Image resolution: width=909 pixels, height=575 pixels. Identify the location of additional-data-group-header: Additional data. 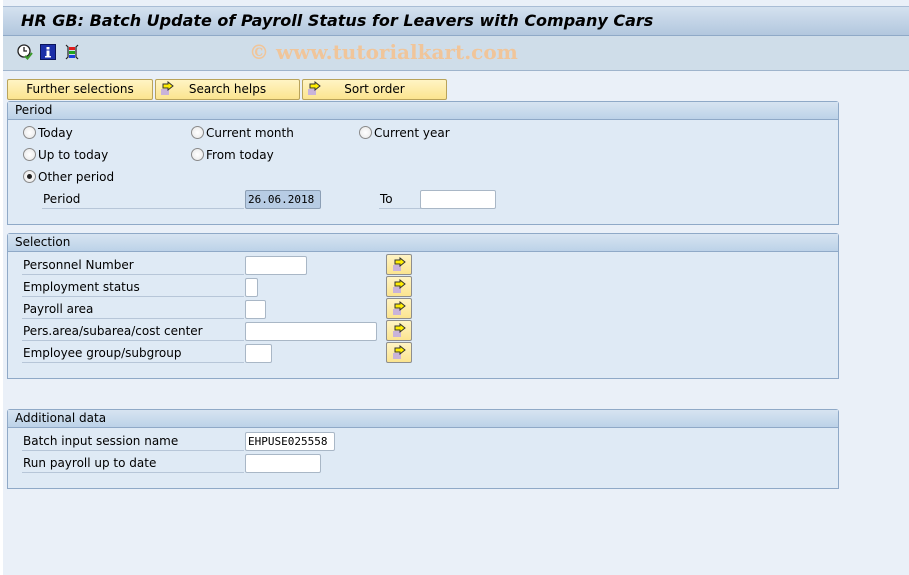
(423, 419).